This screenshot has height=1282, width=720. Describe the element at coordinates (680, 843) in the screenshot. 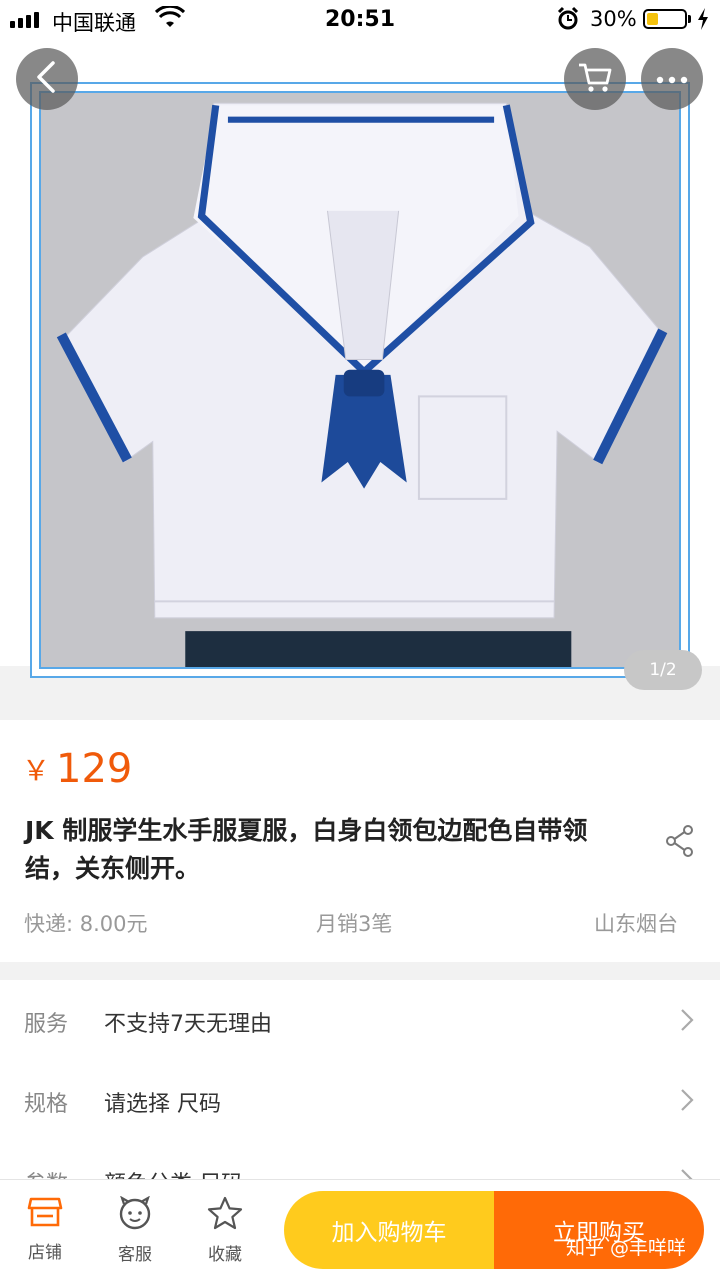

I see `share-icon` at that location.